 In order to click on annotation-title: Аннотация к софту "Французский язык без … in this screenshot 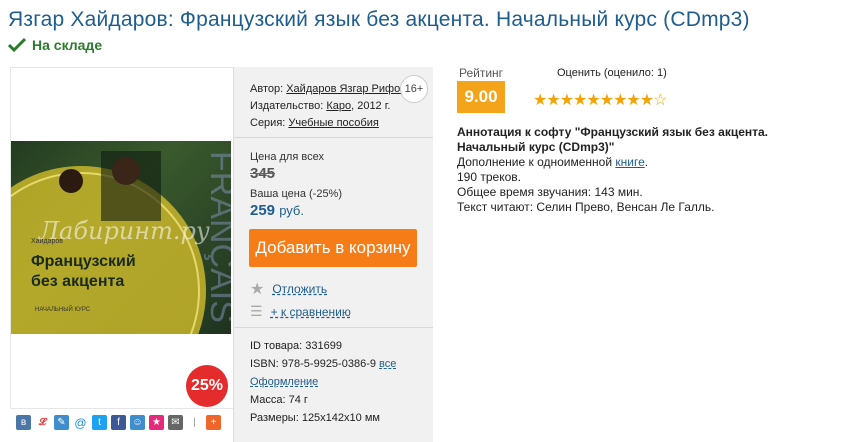, I will do `click(613, 139)`.